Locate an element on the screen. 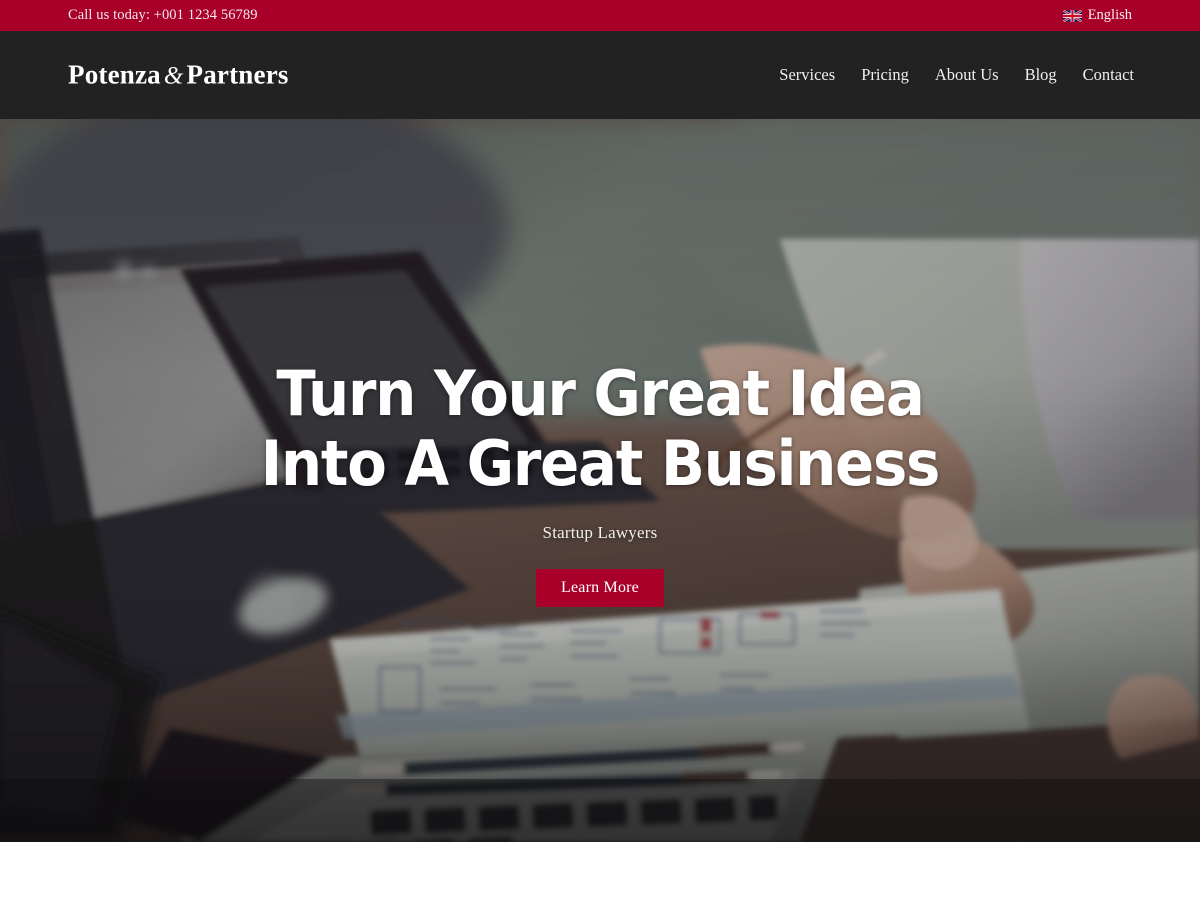 This screenshot has height=900, width=1200. below-fold-section is located at coordinates (600, 871).